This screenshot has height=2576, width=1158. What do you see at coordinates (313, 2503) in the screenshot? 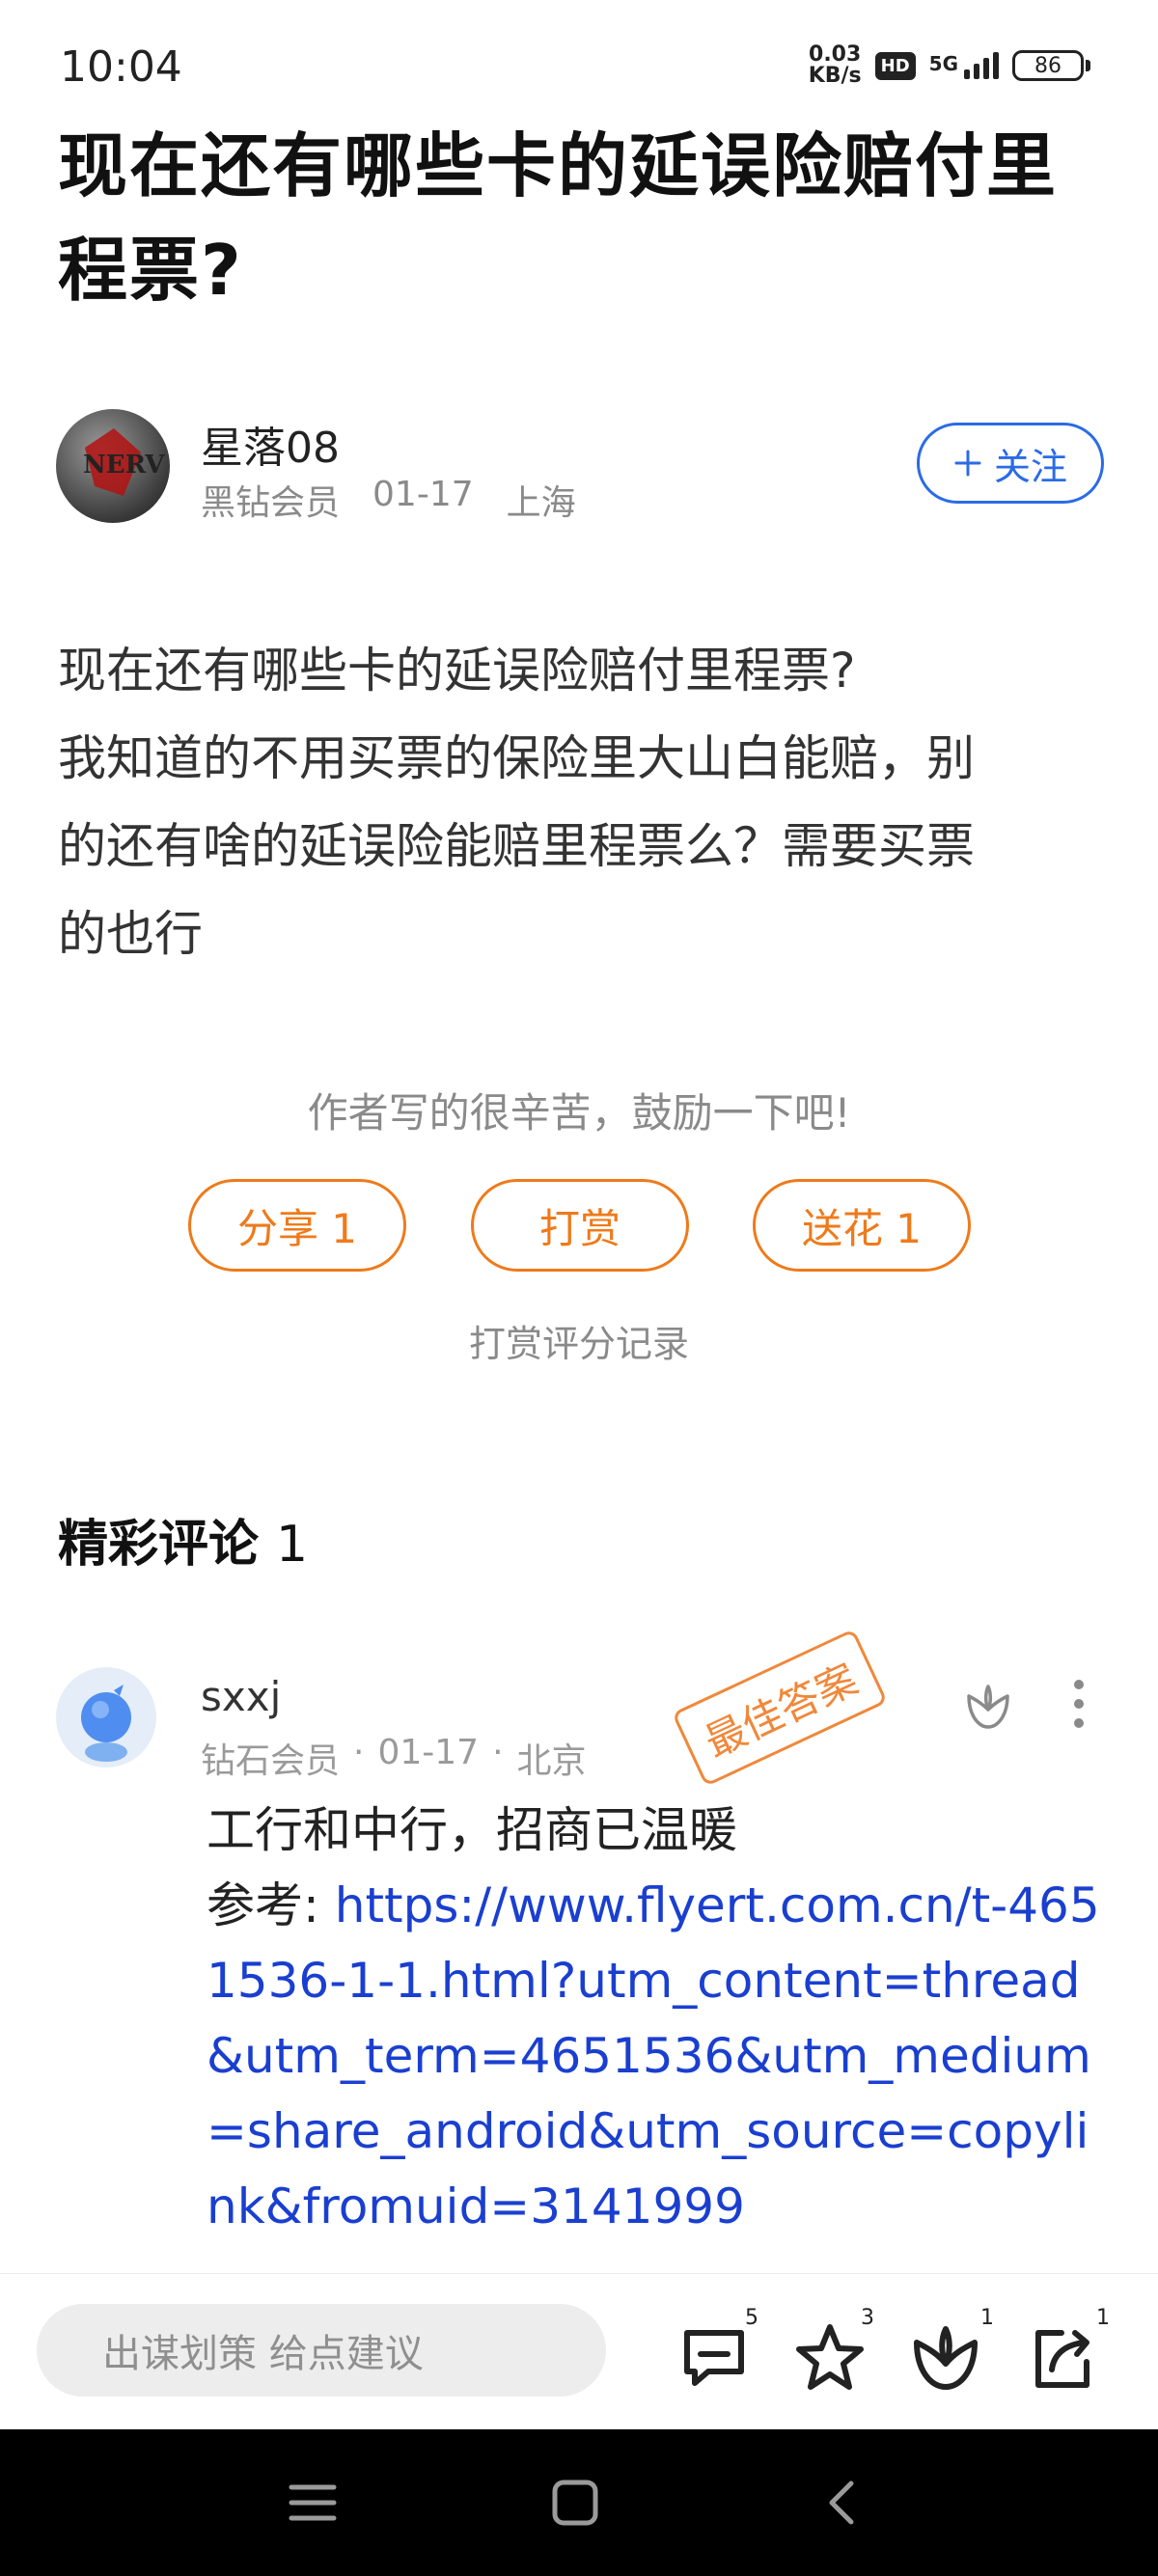
I see `menu-icon` at bounding box center [313, 2503].